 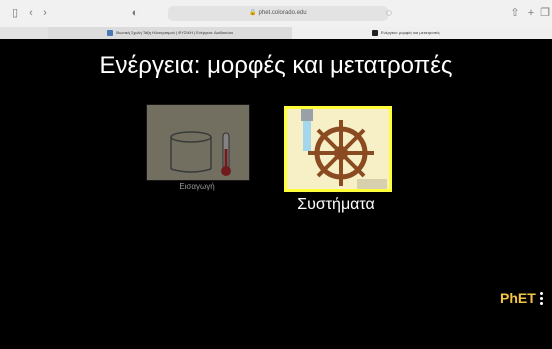 I want to click on url-text: phet.colorado.edu, so click(x=282, y=13).